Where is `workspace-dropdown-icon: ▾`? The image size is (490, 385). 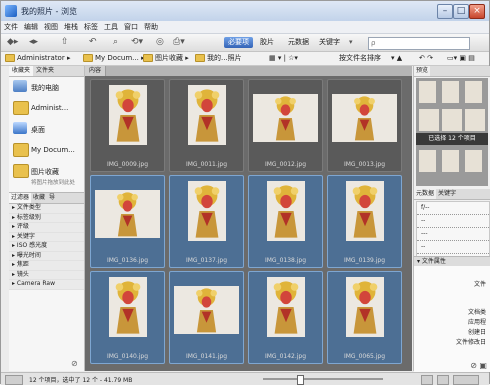
workspace-dropdown-icon: ▾ is located at coordinates (351, 42).